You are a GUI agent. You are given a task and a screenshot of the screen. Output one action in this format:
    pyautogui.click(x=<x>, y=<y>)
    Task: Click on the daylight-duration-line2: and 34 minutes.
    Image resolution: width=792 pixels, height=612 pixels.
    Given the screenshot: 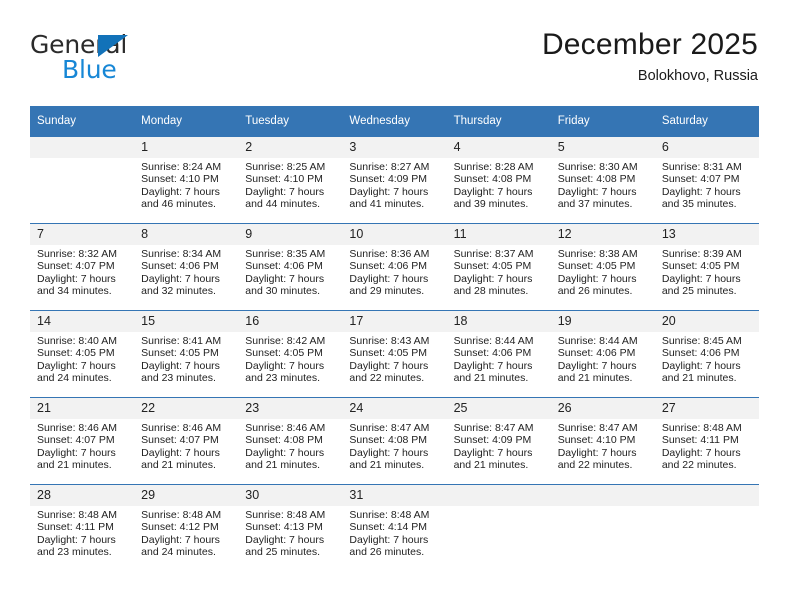 What is the action you would take?
    pyautogui.click(x=74, y=291)
    